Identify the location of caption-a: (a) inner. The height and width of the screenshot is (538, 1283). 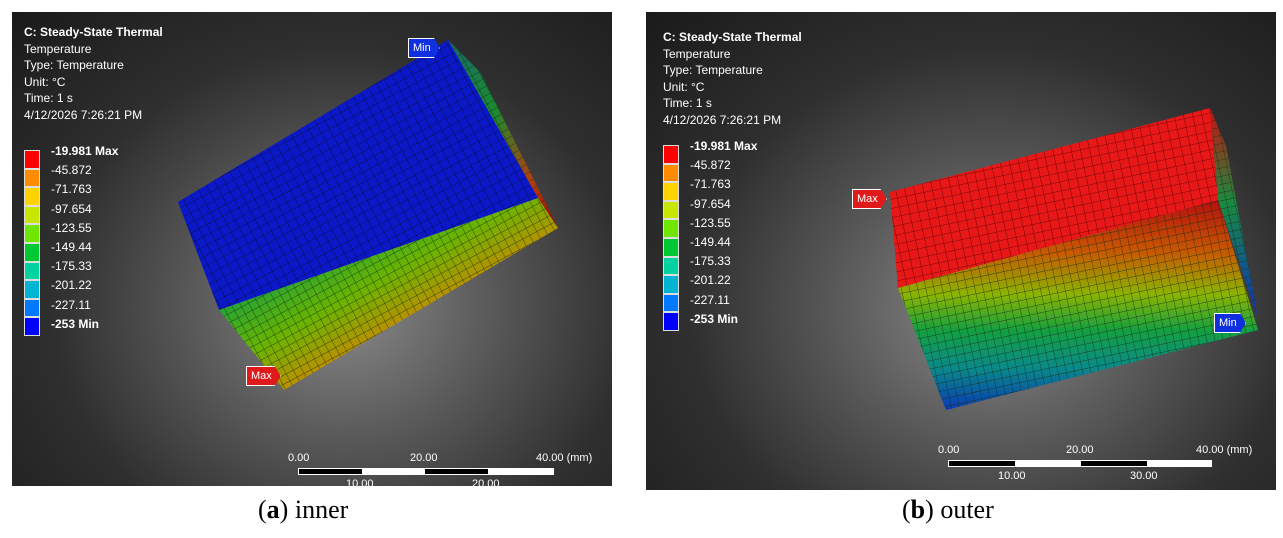
(303, 509).